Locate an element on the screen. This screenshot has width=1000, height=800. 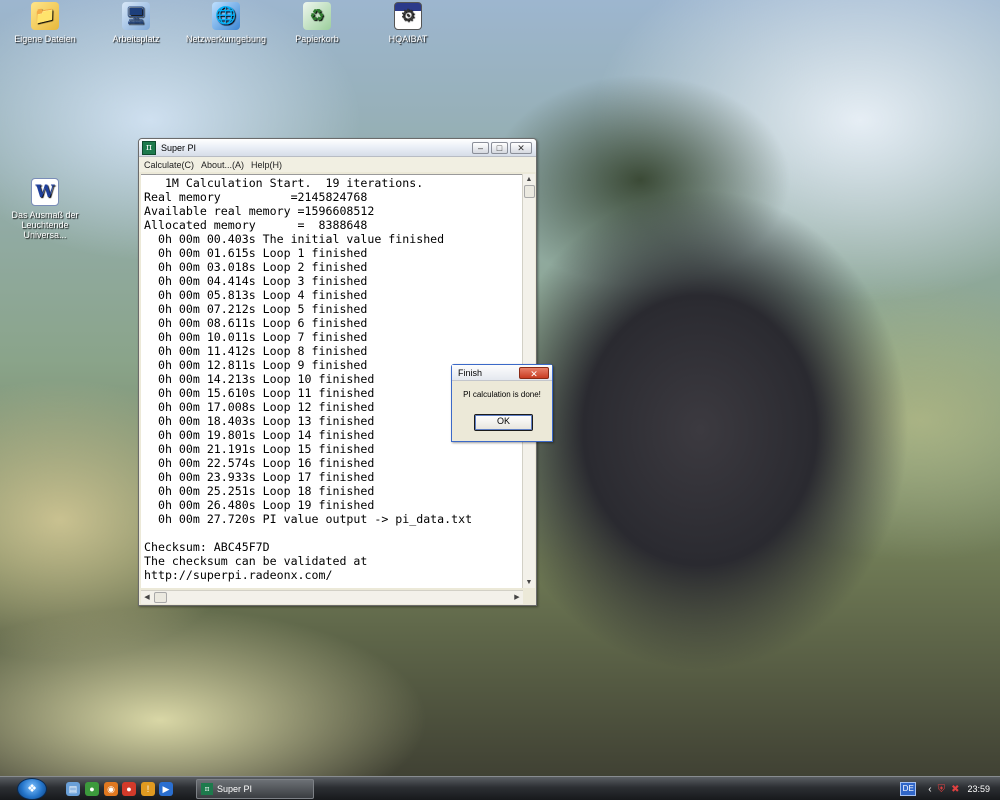
quicklaunch-warning-icon: ! is located at coordinates (148, 789).